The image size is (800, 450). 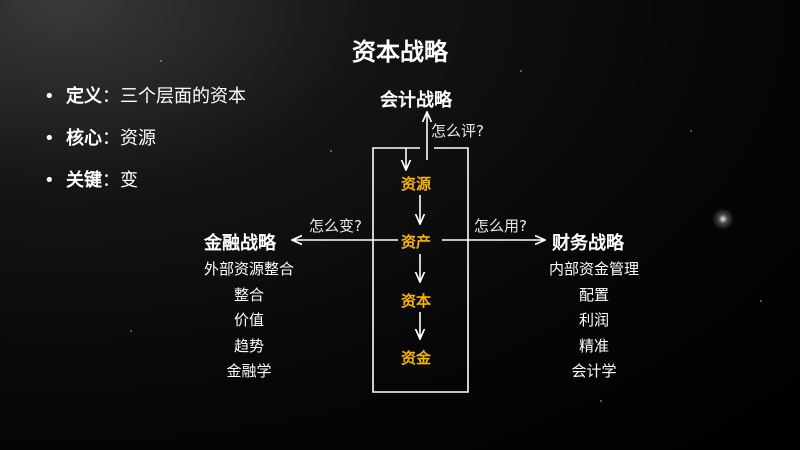 What do you see at coordinates (248, 269) in the screenshot?
I see `left-list-item: 外部资源整合` at bounding box center [248, 269].